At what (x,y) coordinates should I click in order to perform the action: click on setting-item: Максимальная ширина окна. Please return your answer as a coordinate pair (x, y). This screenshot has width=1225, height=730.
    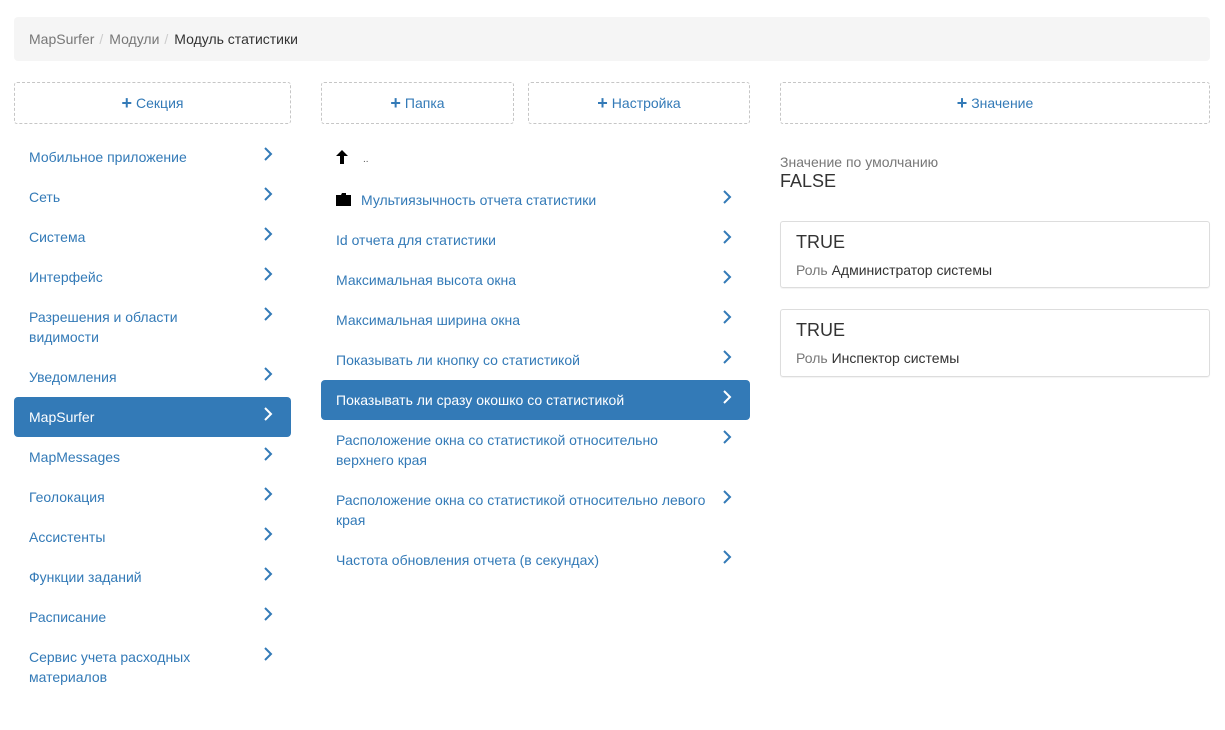
    Looking at the image, I should click on (535, 320).